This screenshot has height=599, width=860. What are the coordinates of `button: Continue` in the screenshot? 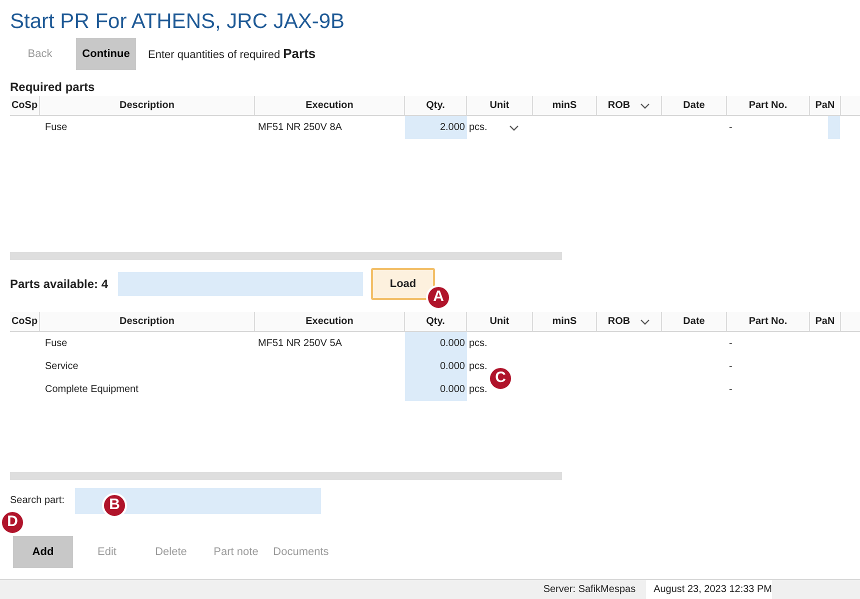 It's located at (106, 54).